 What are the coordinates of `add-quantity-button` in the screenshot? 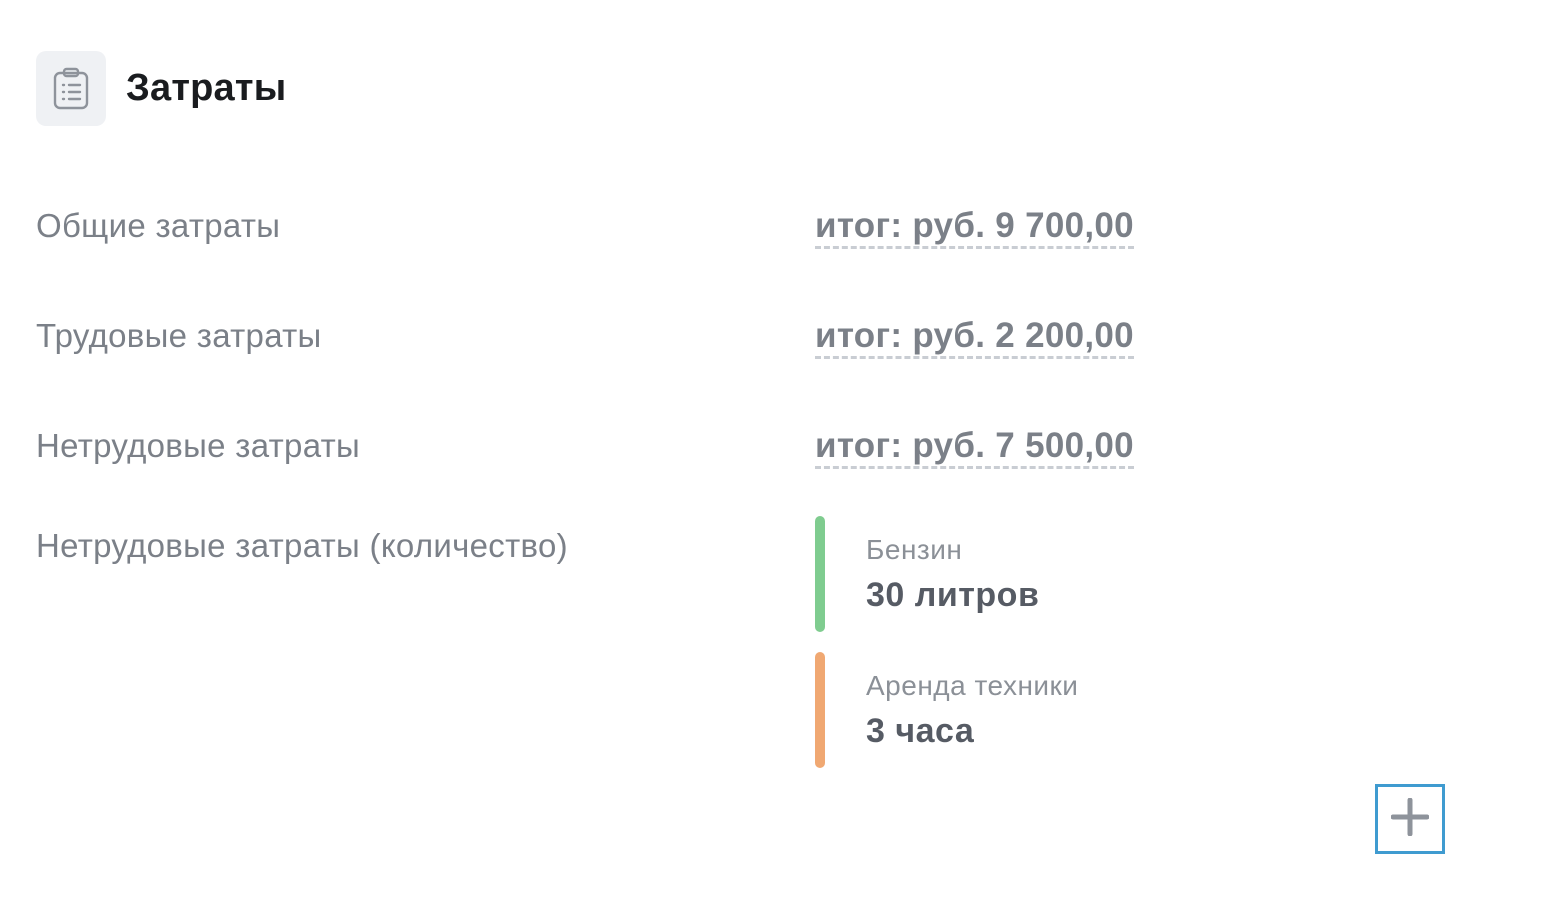 It's located at (1410, 819).